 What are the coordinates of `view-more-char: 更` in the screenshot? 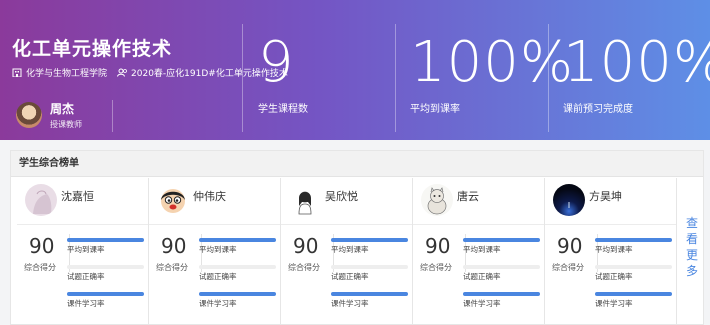 It's located at (692, 255).